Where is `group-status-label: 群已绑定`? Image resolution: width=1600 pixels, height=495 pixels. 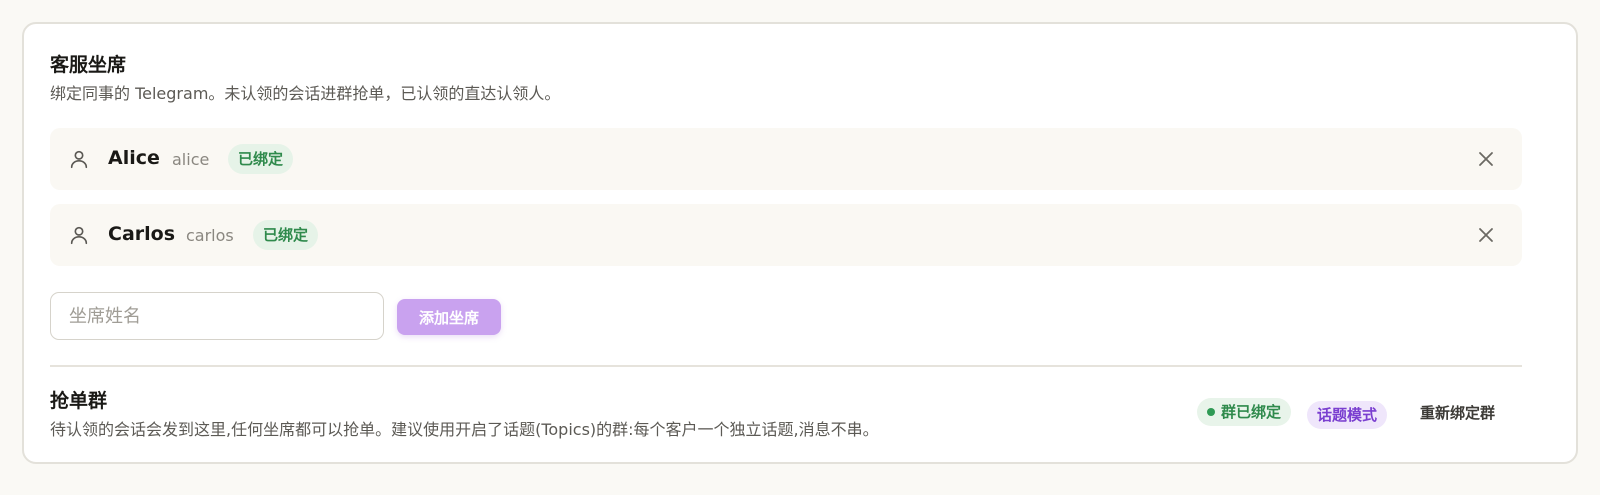 group-status-label: 群已绑定 is located at coordinates (1251, 412).